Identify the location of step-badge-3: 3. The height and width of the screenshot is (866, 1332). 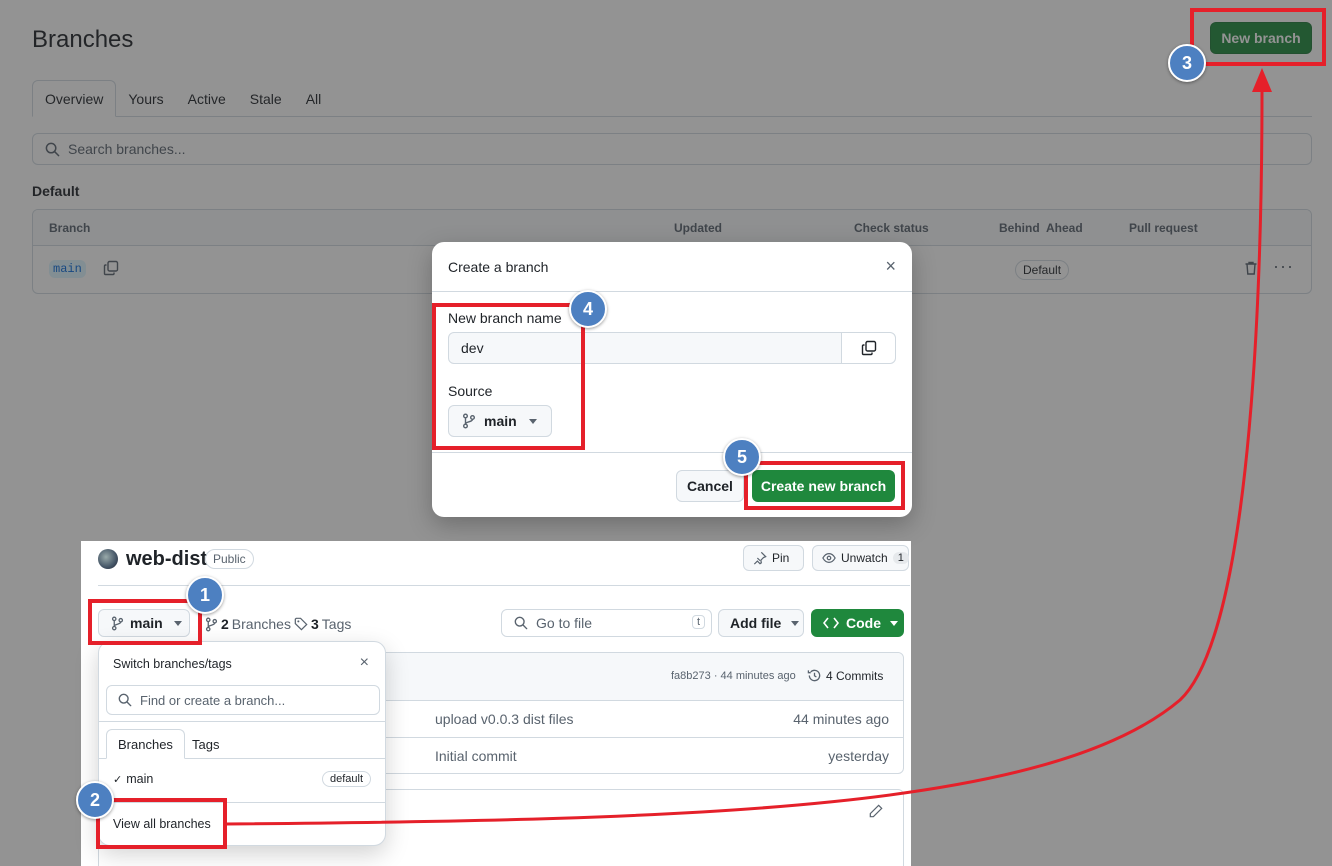
(1187, 63).